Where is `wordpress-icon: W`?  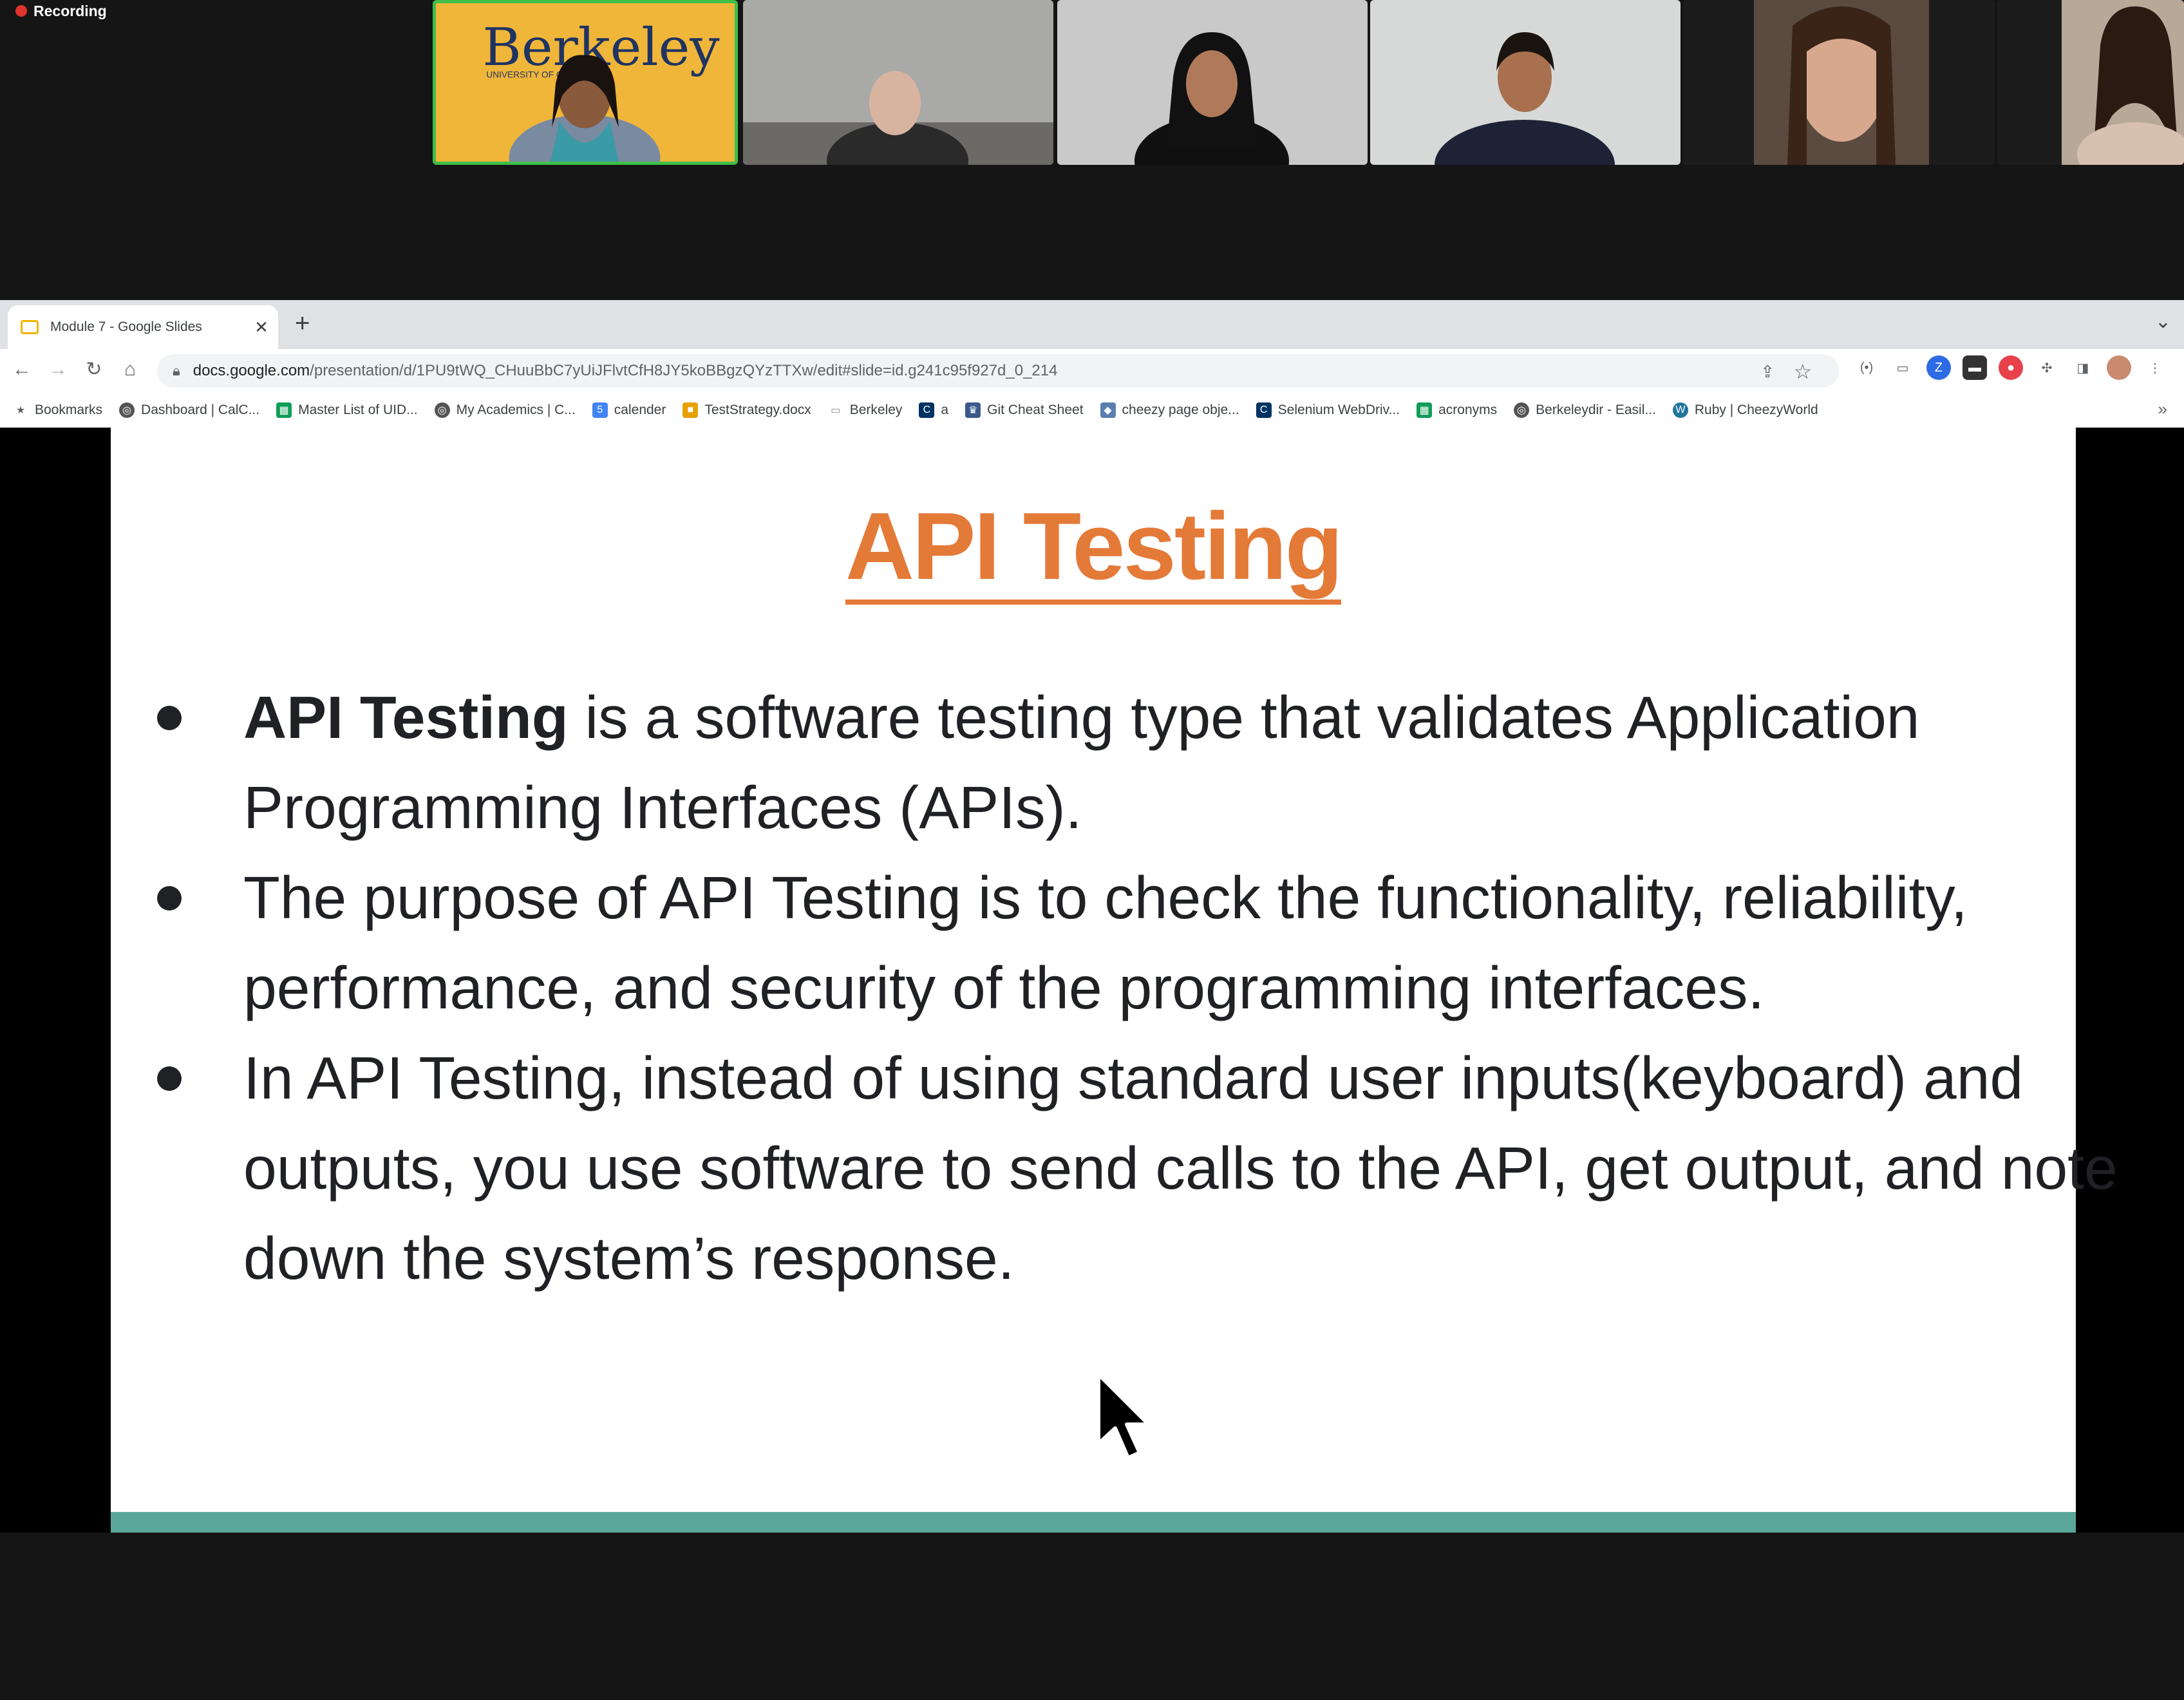
wordpress-icon: W is located at coordinates (1680, 410).